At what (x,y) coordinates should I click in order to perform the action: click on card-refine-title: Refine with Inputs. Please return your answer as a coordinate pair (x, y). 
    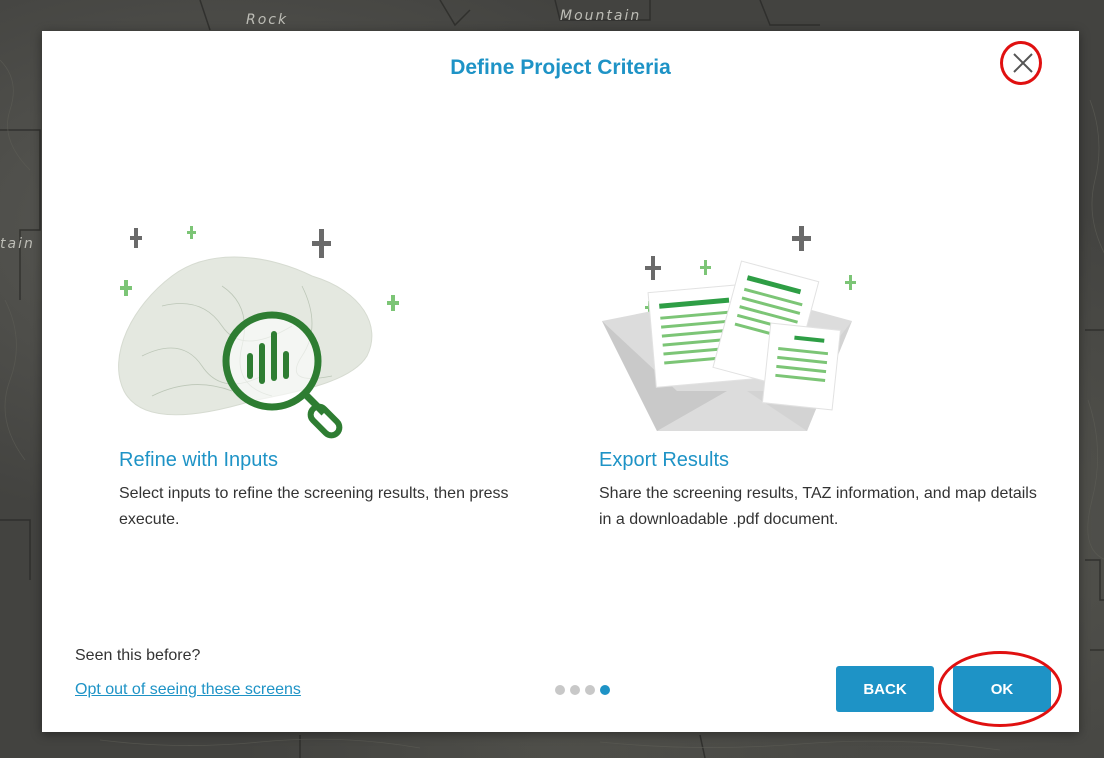
    Looking at the image, I should click on (198, 460).